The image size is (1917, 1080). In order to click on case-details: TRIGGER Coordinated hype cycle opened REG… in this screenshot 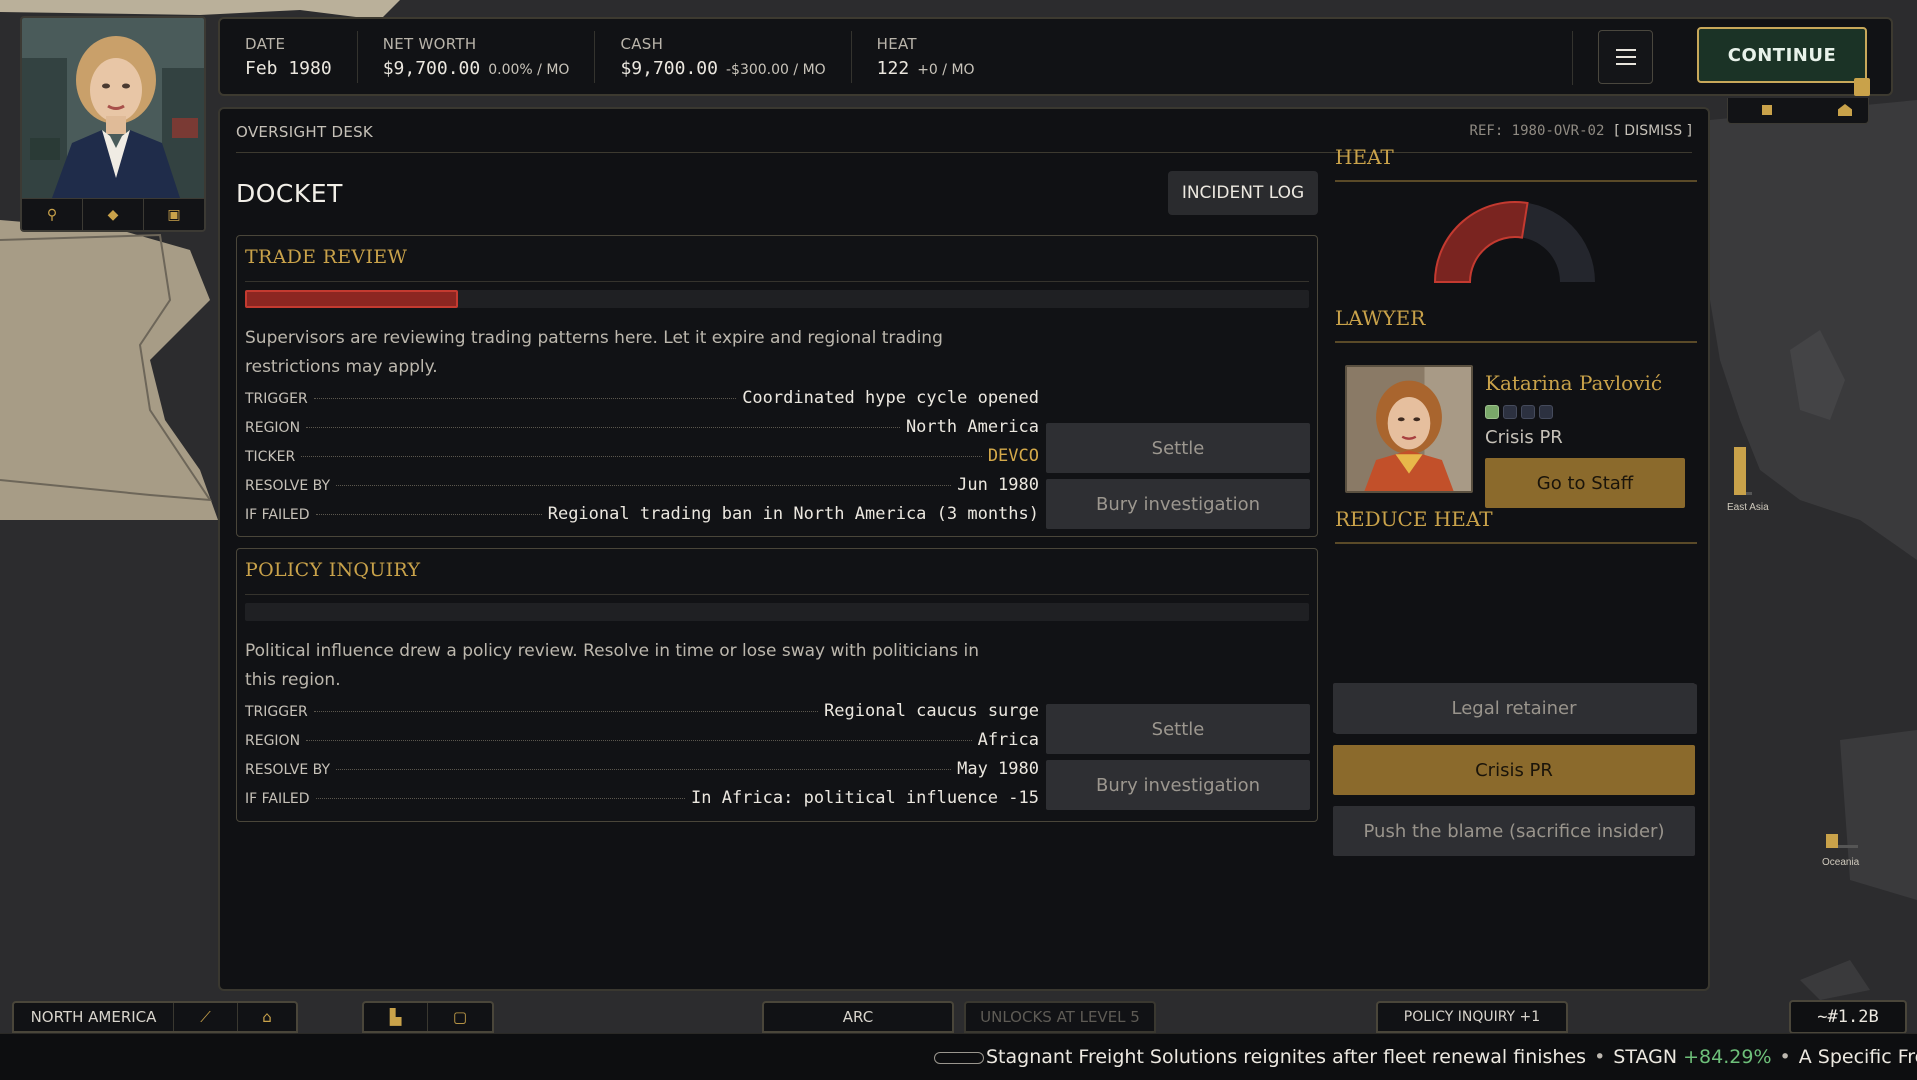, I will do `click(642, 460)`.